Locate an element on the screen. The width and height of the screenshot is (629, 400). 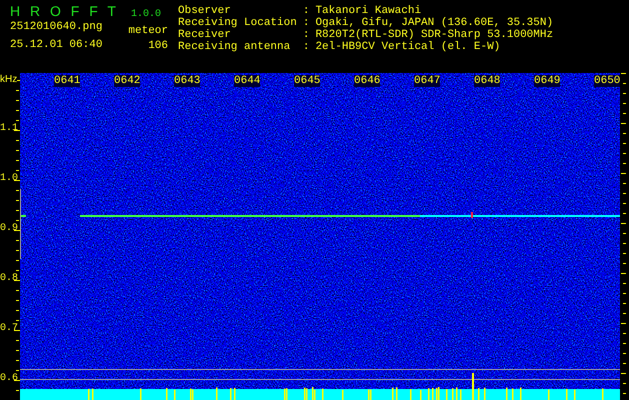
detection-mode: meteor is located at coordinates (148, 31).